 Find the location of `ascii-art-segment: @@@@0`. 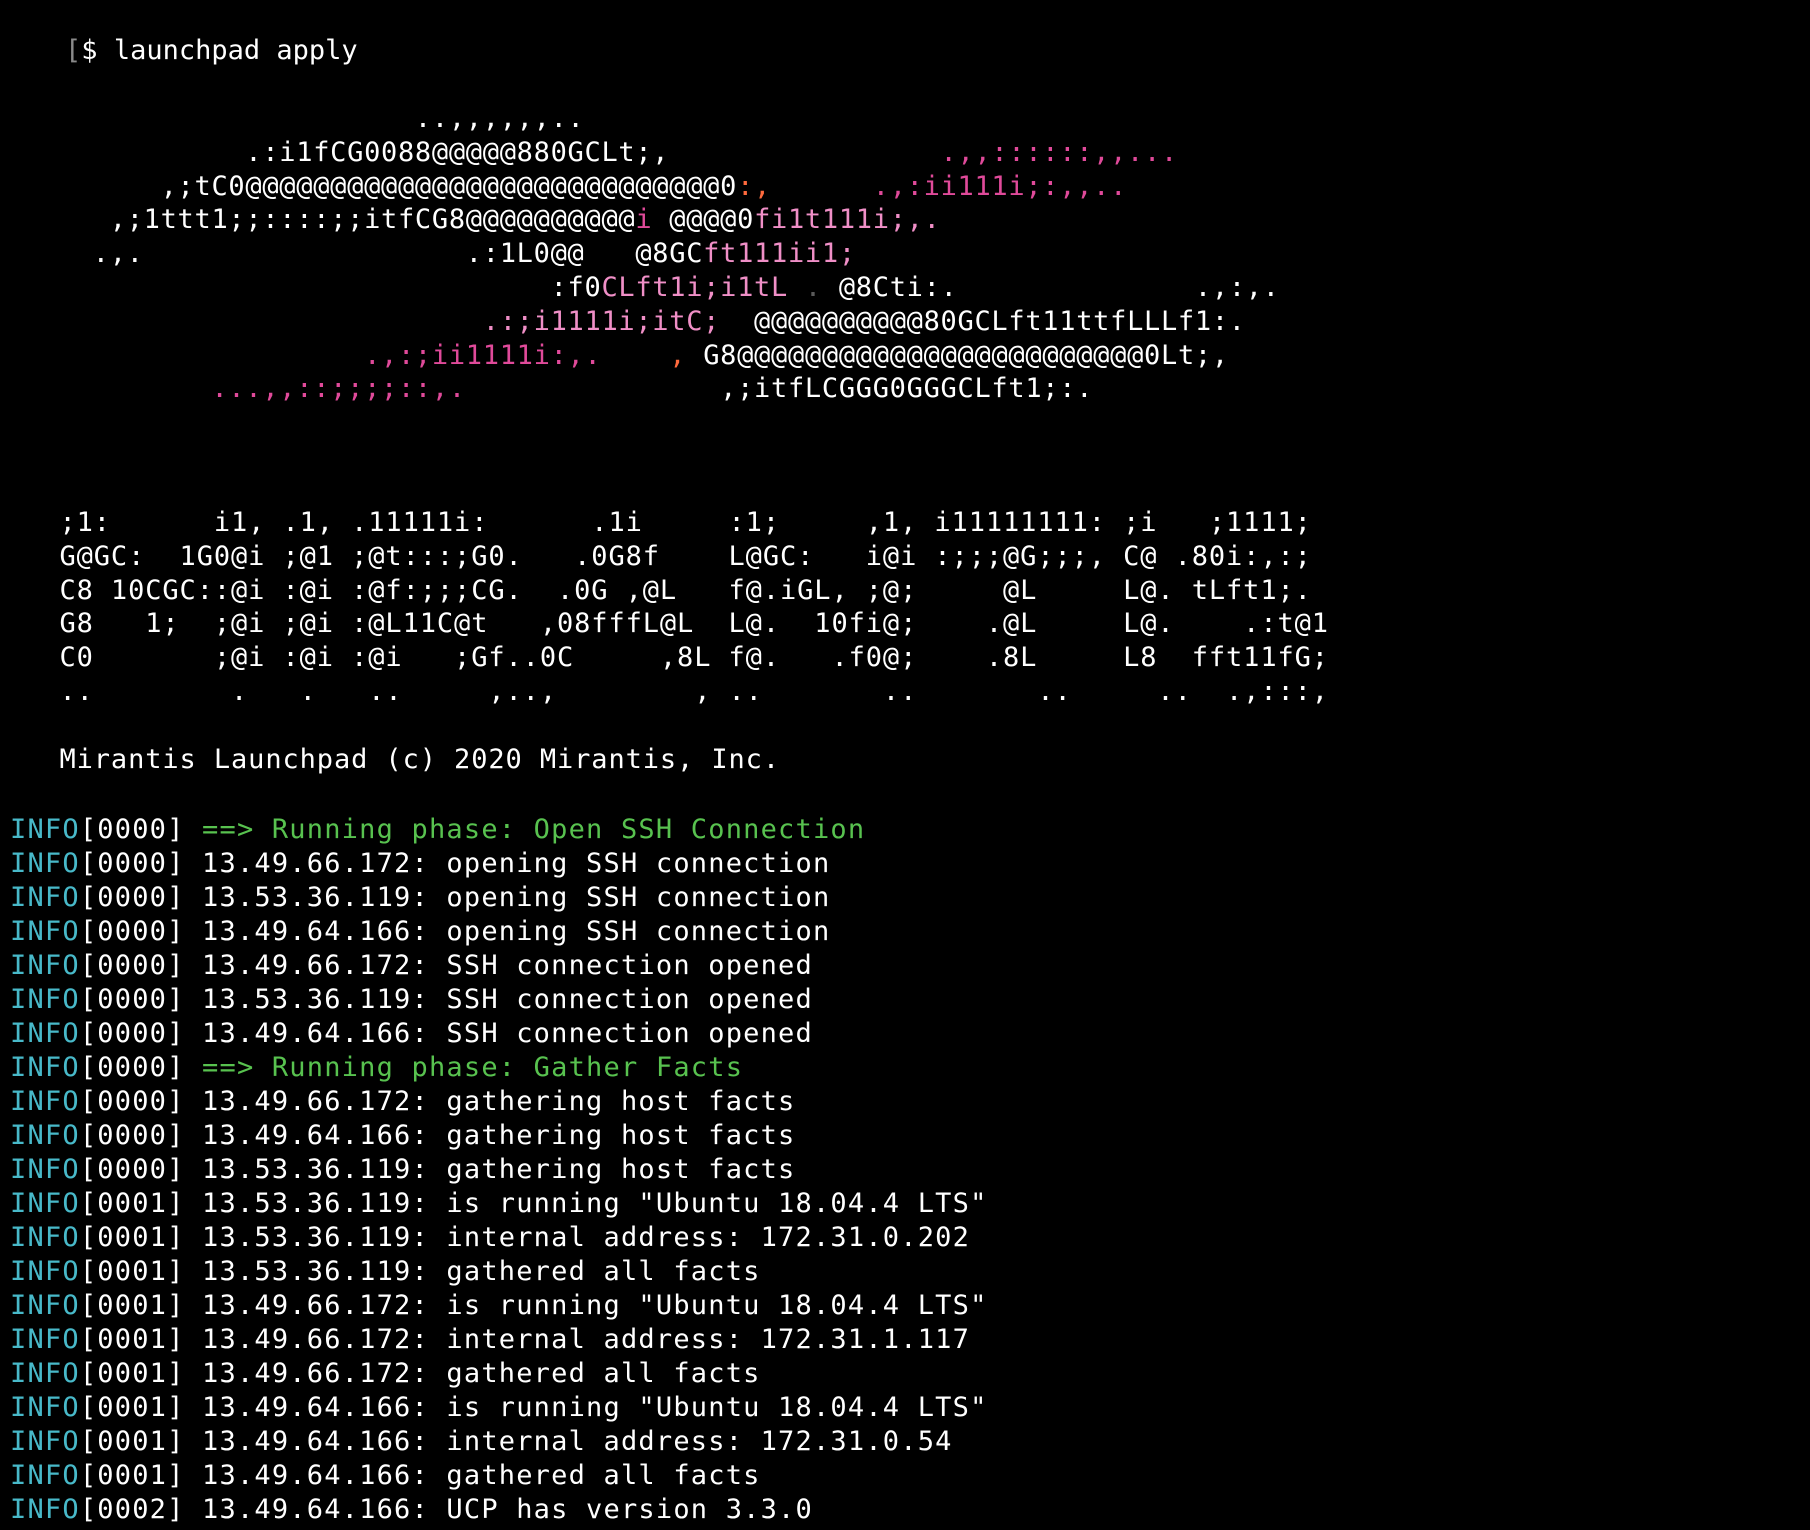

ascii-art-segment: @@@@0 is located at coordinates (703, 220).